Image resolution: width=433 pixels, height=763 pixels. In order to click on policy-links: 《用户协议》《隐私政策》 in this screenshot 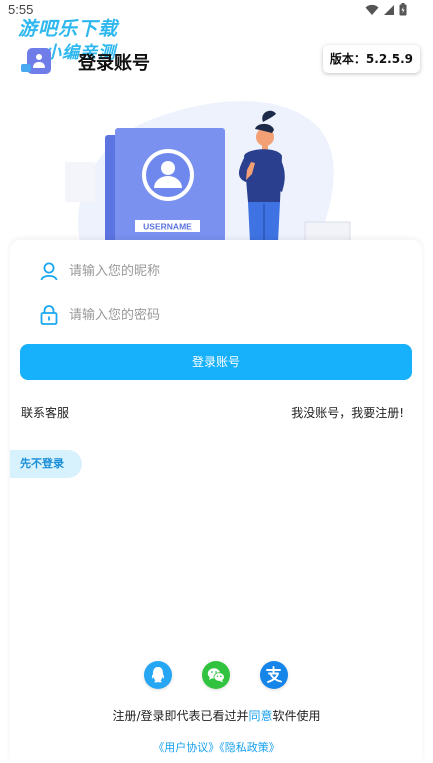, I will do `click(216, 747)`.